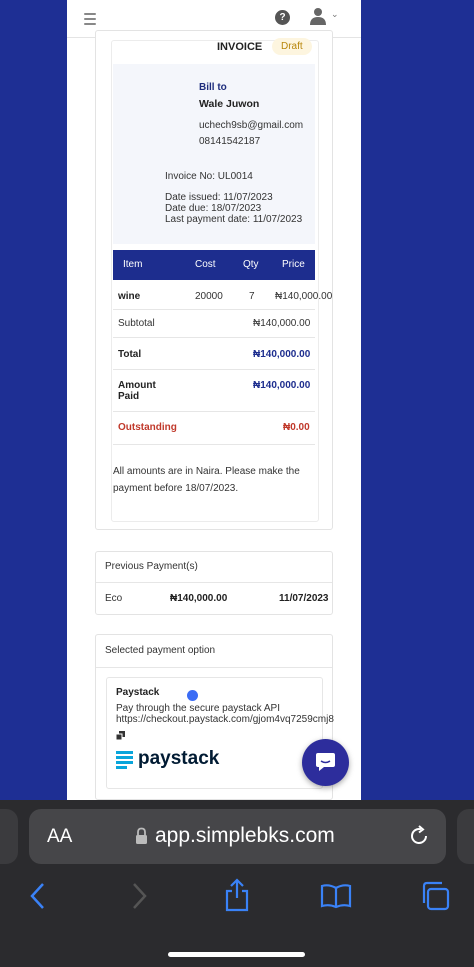 The width and height of the screenshot is (474, 967). I want to click on payment-method: Eco, so click(114, 598).